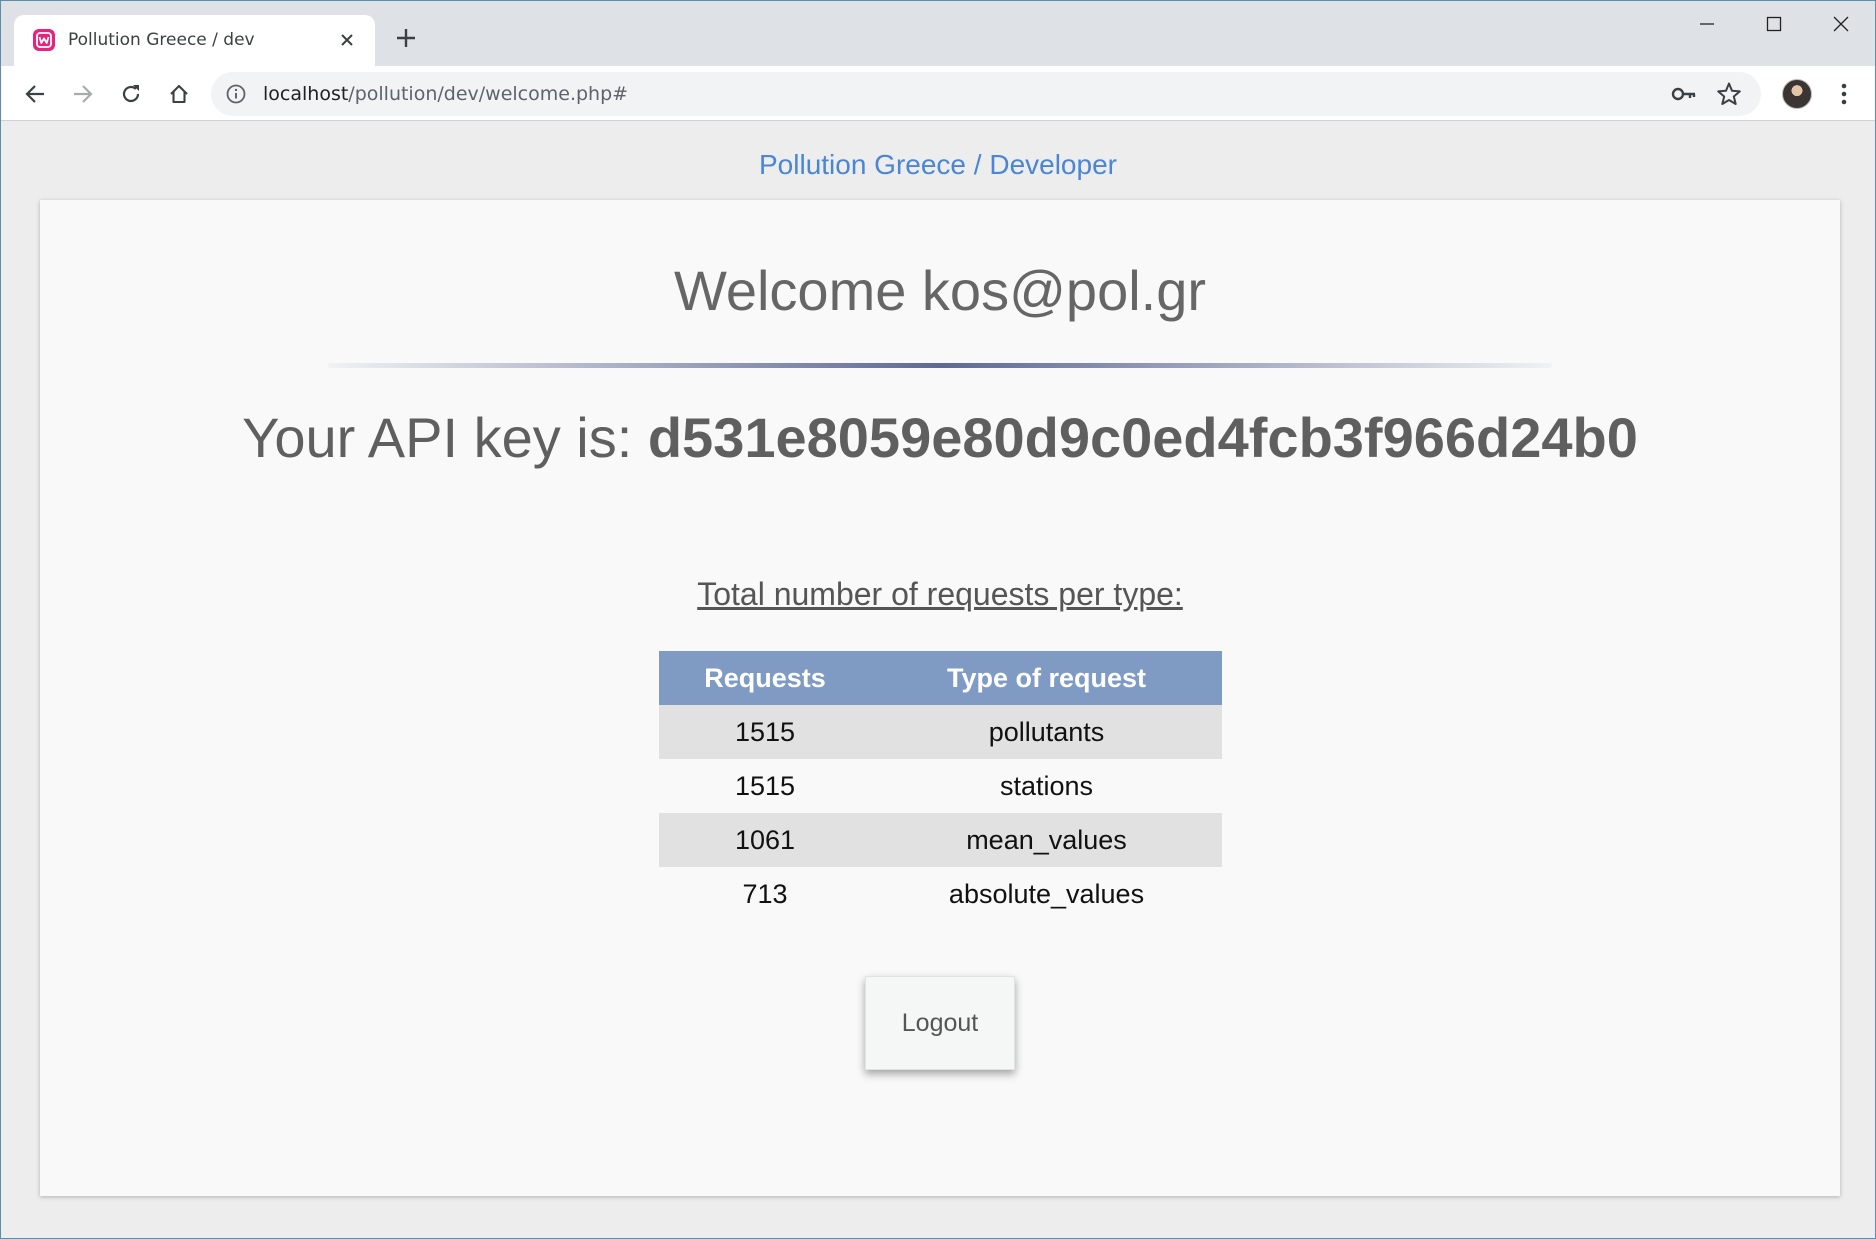 The height and width of the screenshot is (1239, 1876). What do you see at coordinates (1684, 94) in the screenshot?
I see `key-icon` at bounding box center [1684, 94].